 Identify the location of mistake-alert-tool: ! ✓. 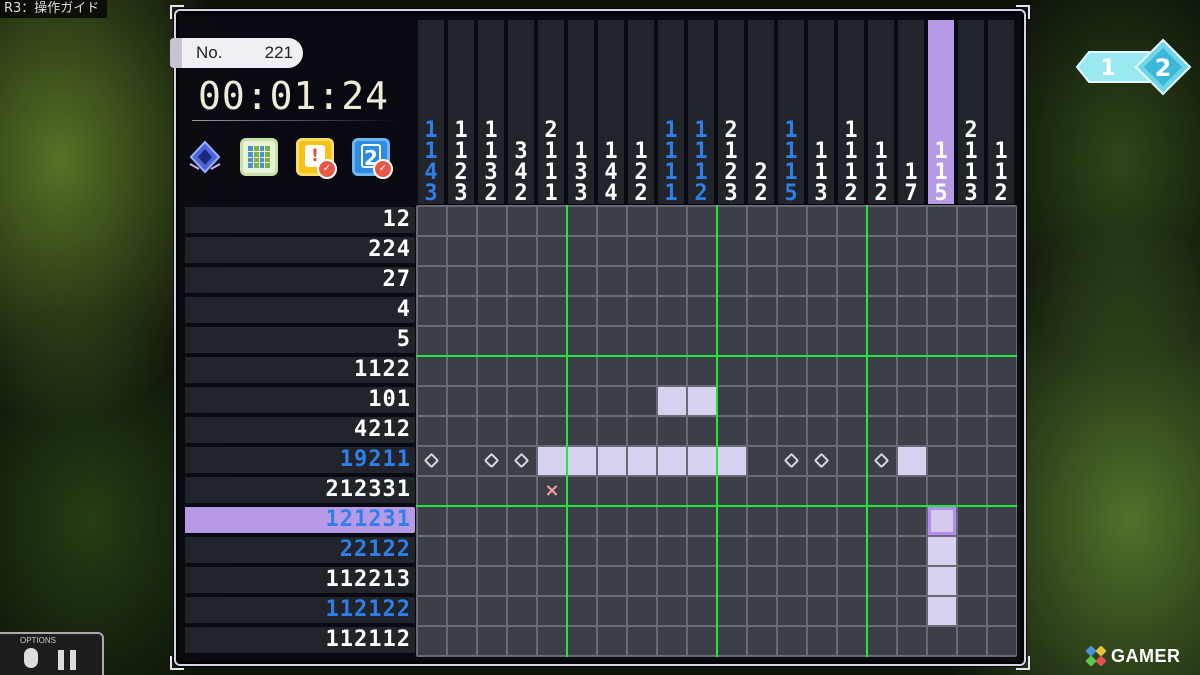
(316, 158).